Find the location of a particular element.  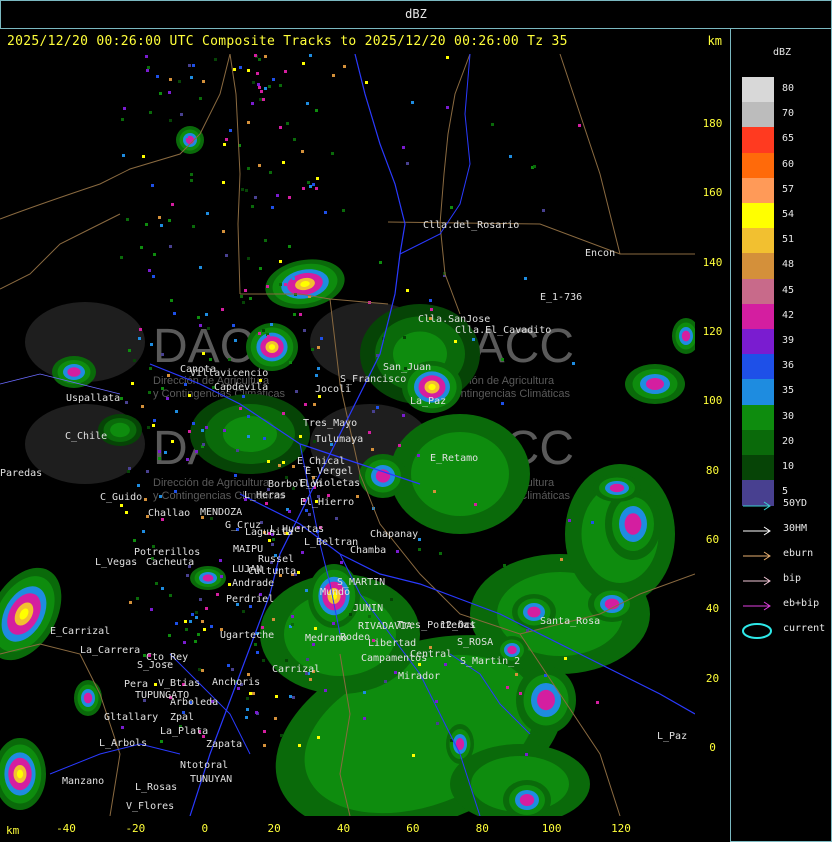

legend-entry: 57 is located at coordinates (787, 190).